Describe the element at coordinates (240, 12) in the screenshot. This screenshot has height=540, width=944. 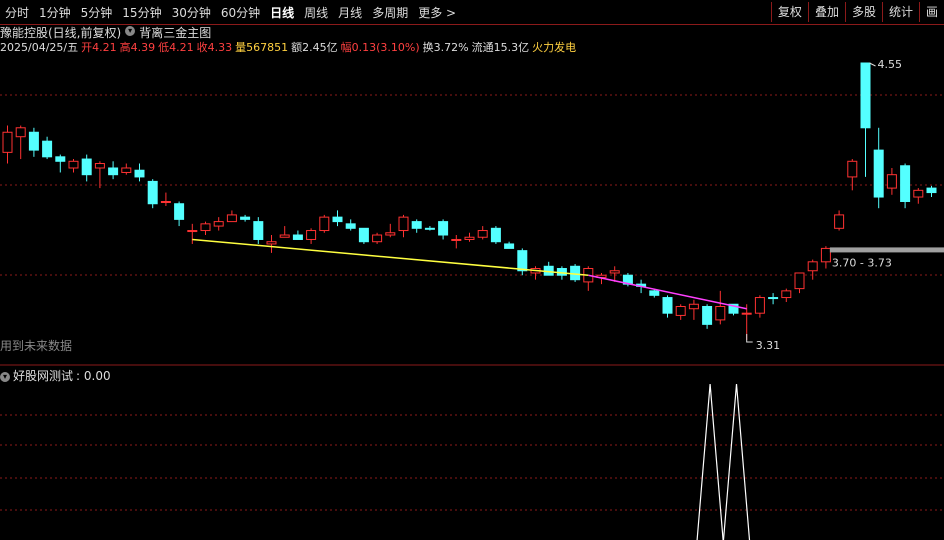
I see `period-tab-5: 60分钟` at that location.